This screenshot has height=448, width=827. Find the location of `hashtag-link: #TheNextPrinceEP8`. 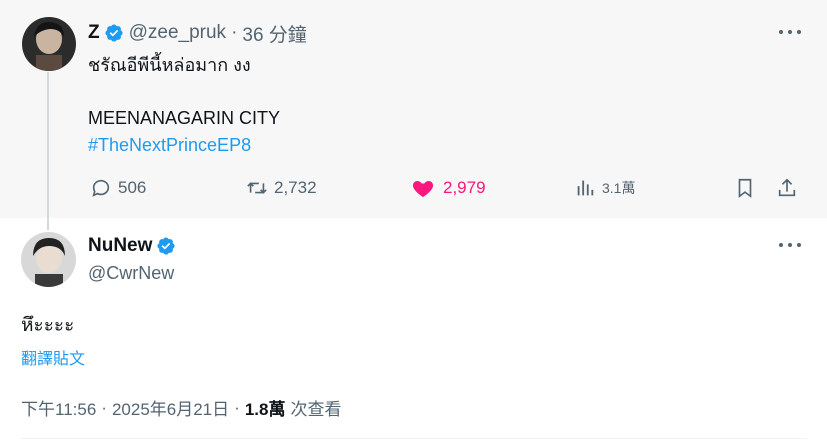

hashtag-link: #TheNextPrinceEP8 is located at coordinates (169, 145).